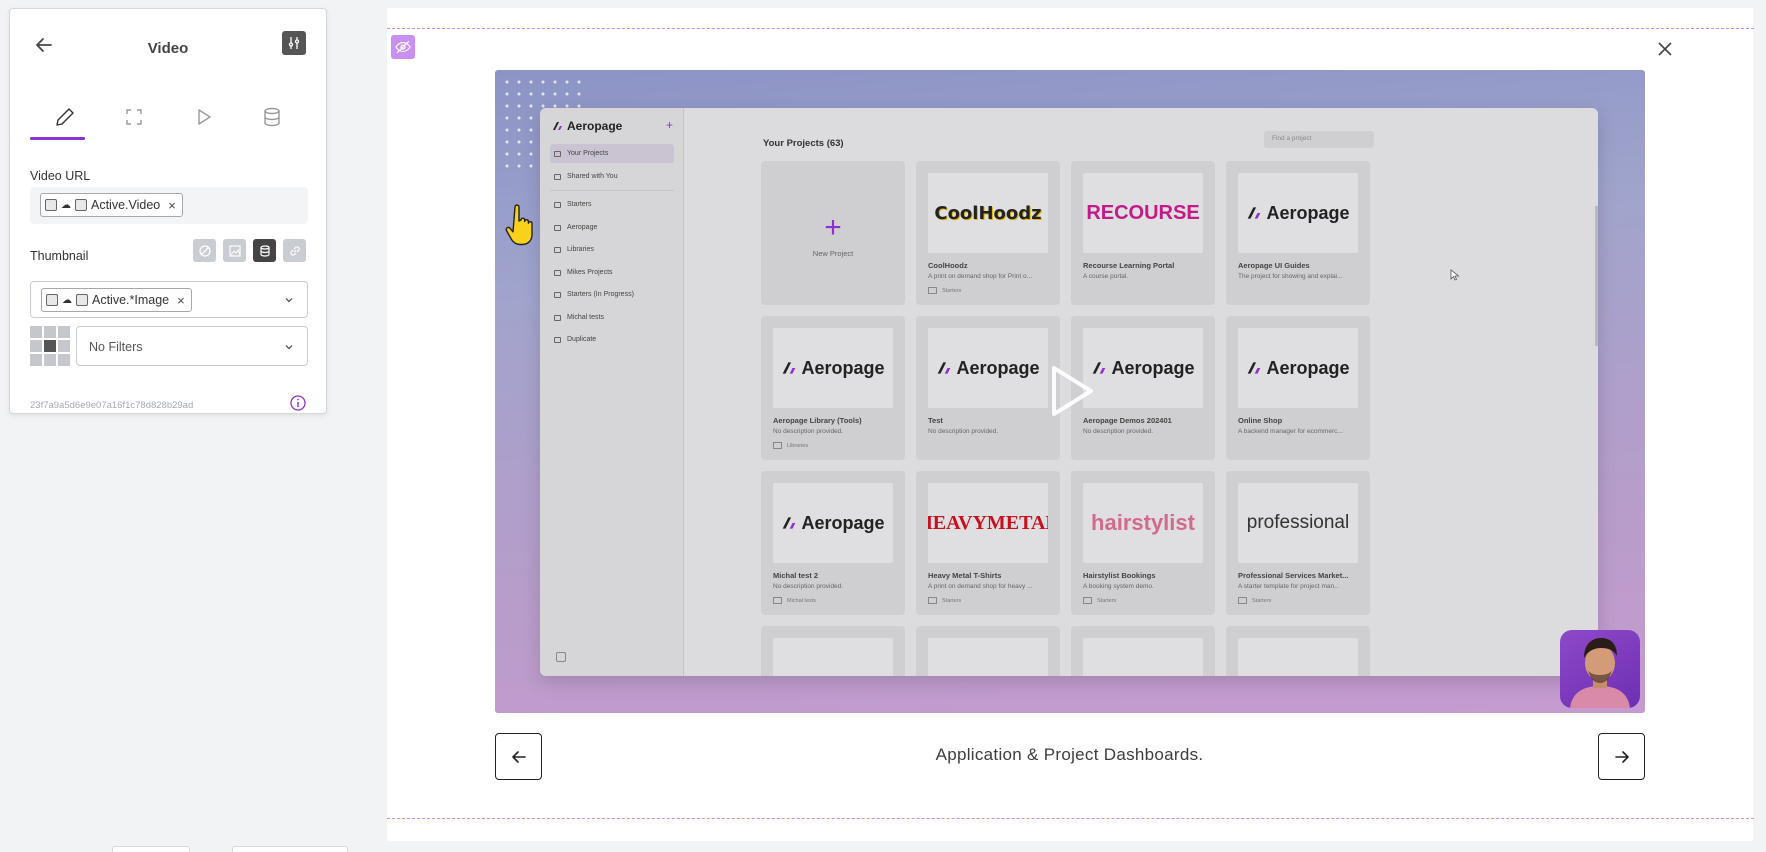 This screenshot has width=1766, height=852. Describe the element at coordinates (582, 339) in the screenshot. I see `app-nav-label: Duplicate` at that location.